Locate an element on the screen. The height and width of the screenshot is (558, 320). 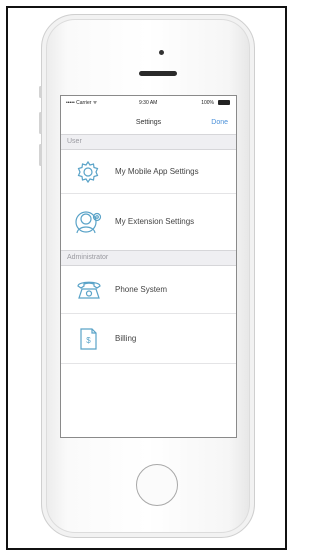
battery-percent: 100% is located at coordinates (207, 103).